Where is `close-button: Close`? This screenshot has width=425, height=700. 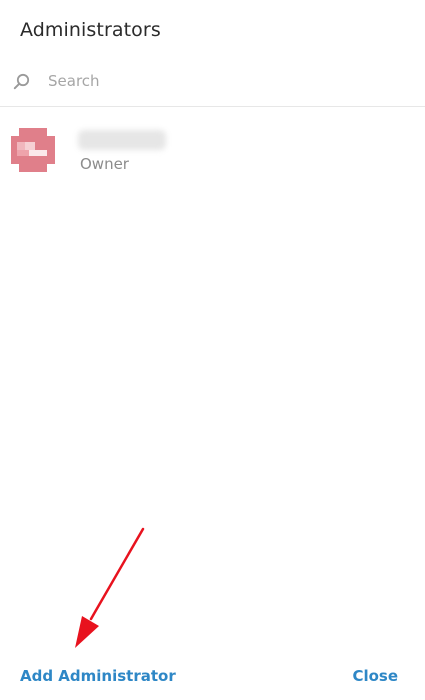 close-button: Close is located at coordinates (375, 676).